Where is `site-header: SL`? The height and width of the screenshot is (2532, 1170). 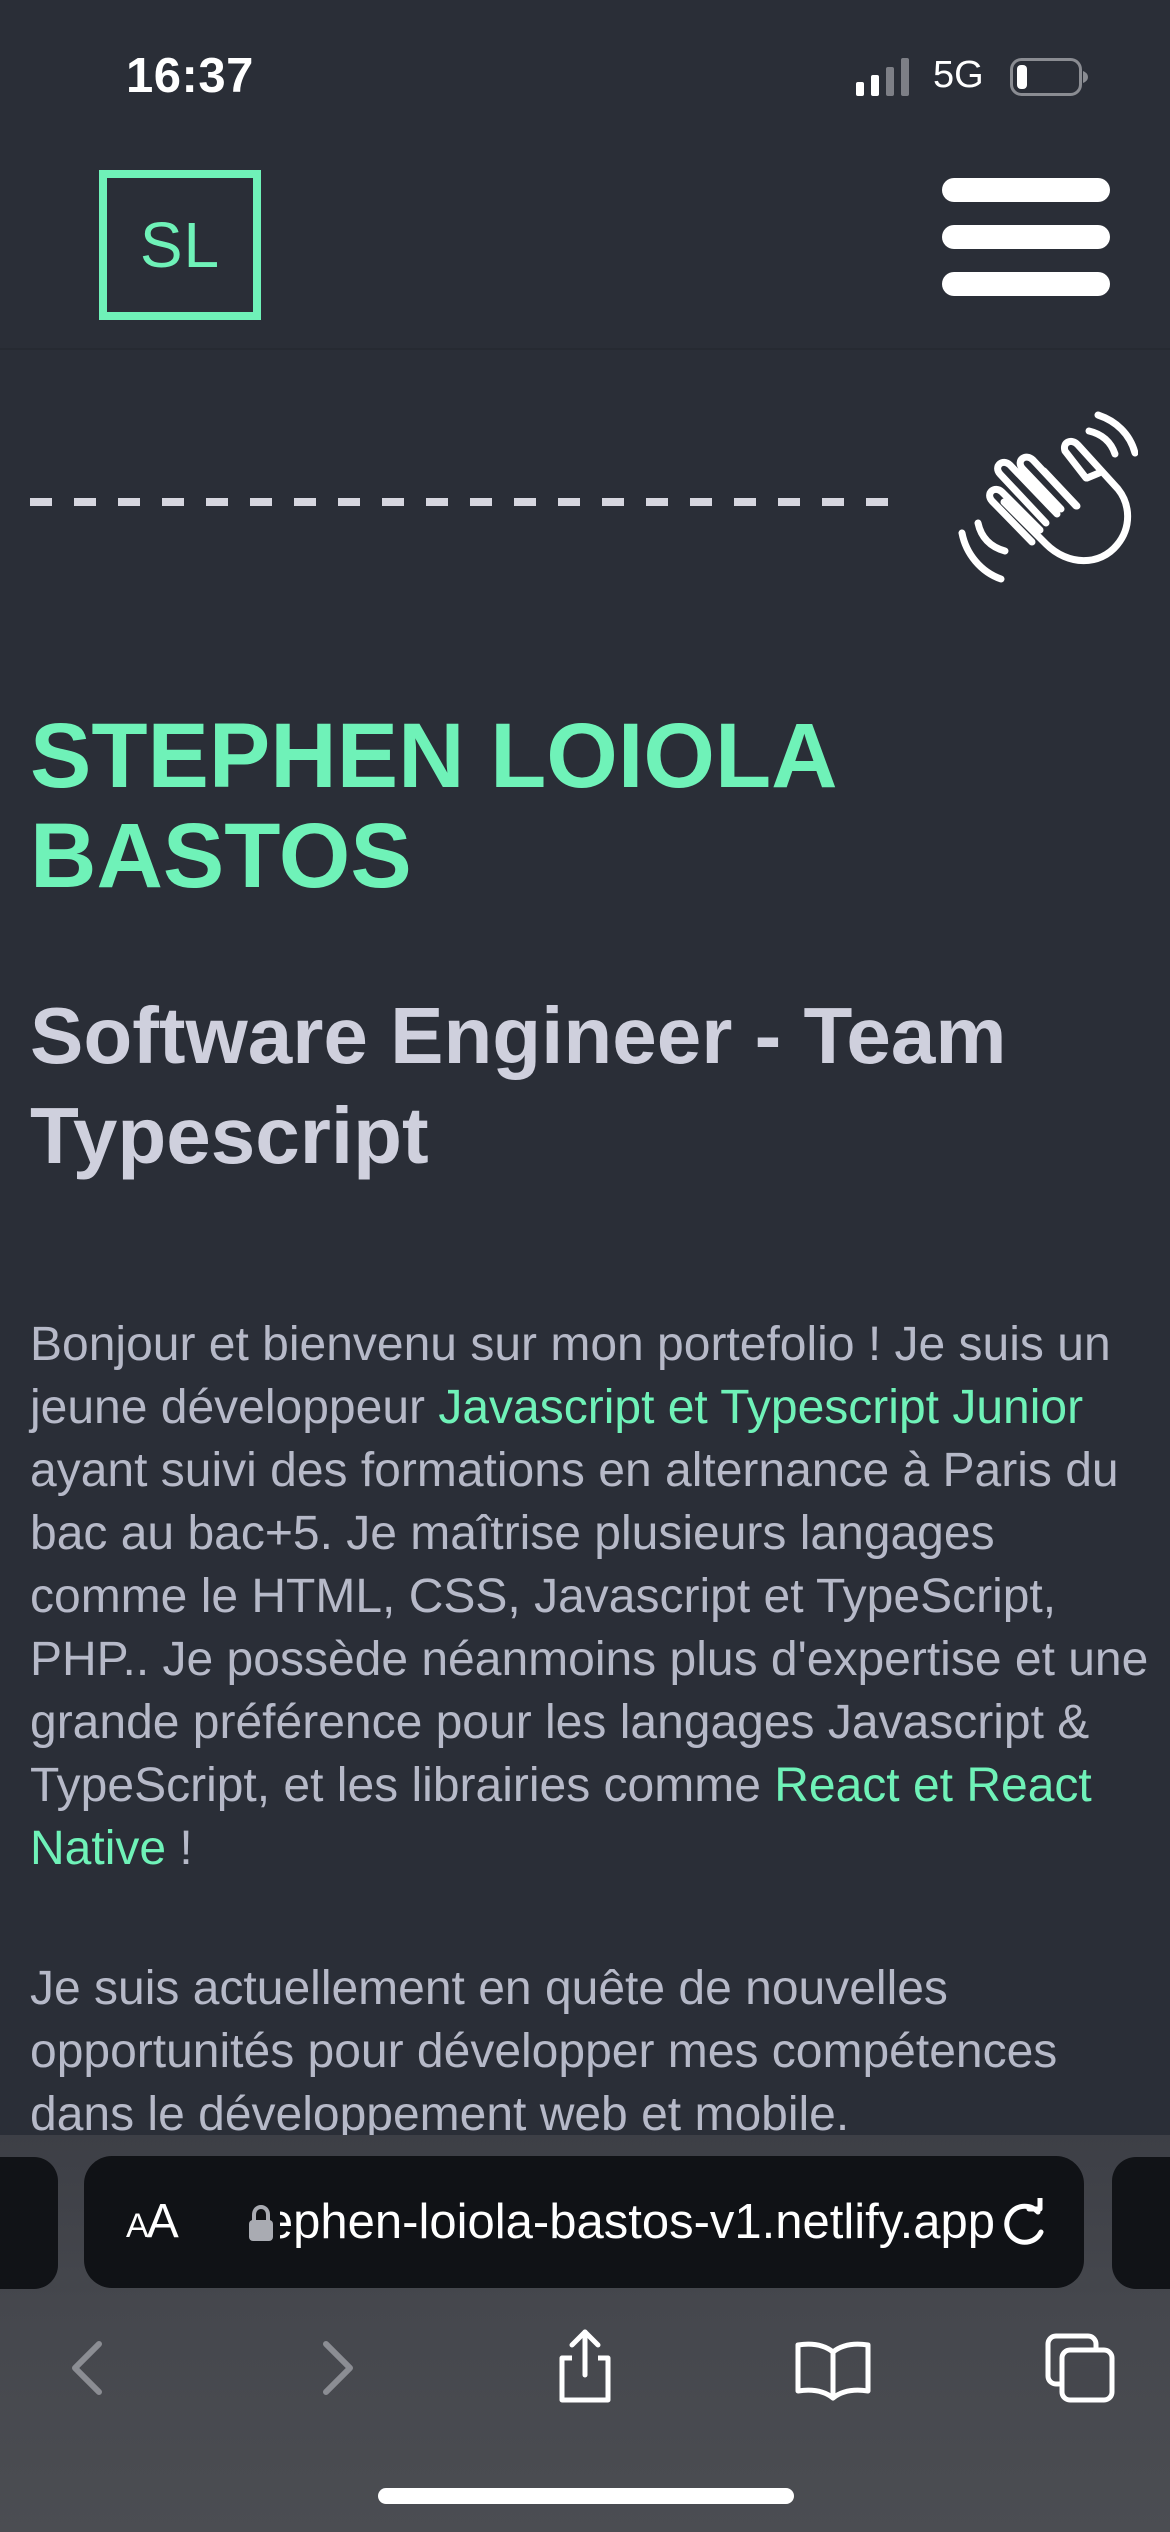
site-header: SL is located at coordinates (585, 245).